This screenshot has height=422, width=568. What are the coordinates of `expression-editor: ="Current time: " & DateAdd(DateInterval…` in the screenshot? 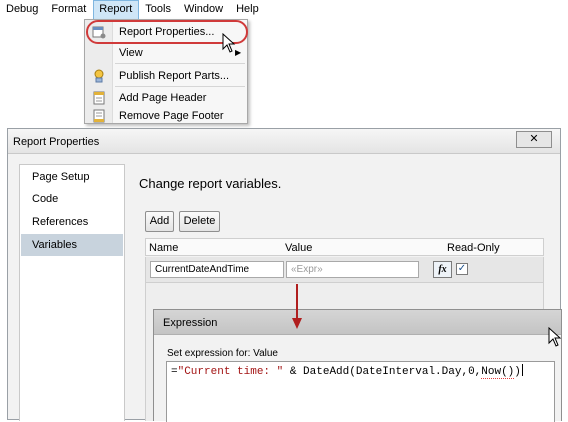 It's located at (360, 391).